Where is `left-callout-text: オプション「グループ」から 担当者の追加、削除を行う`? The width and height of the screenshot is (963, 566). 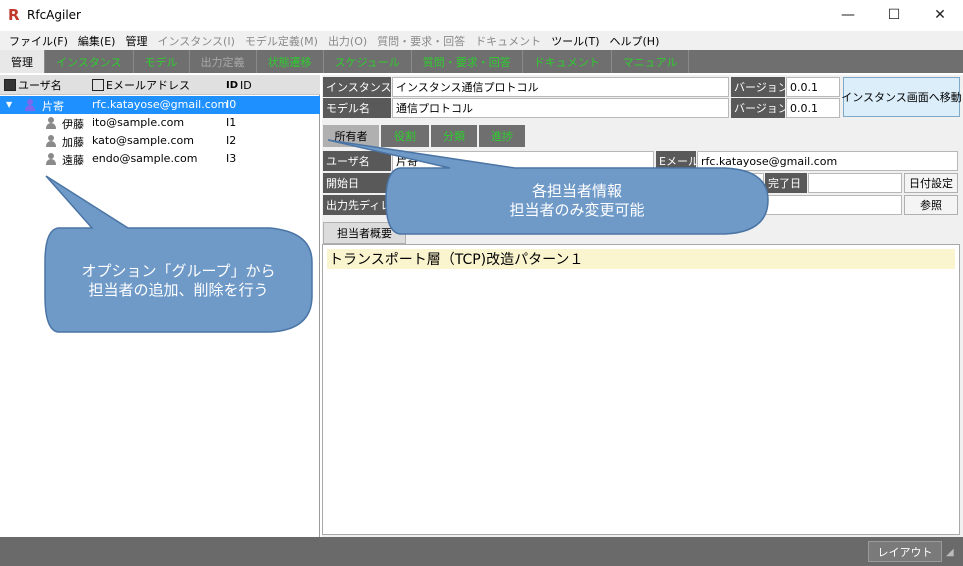 left-callout-text: オプション「グループ」から 担当者の追加、削除を行う is located at coordinates (178, 281).